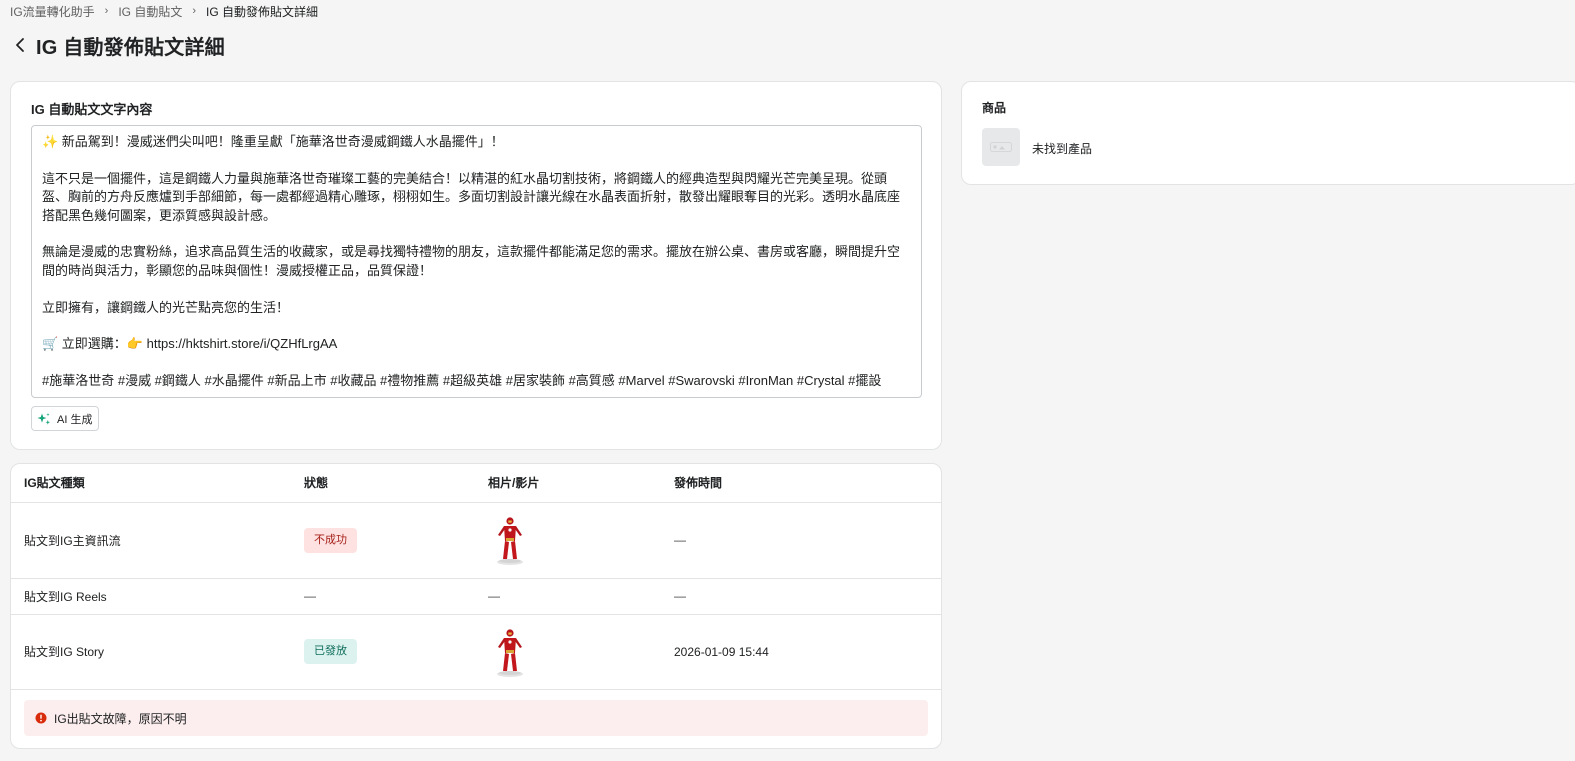 Image resolution: width=1575 pixels, height=761 pixels. What do you see at coordinates (166, 307) in the screenshot?
I see `post-text-paragraph: 立即擁有，讓鋼鐵人的光芒點亮您的生活！` at bounding box center [166, 307].